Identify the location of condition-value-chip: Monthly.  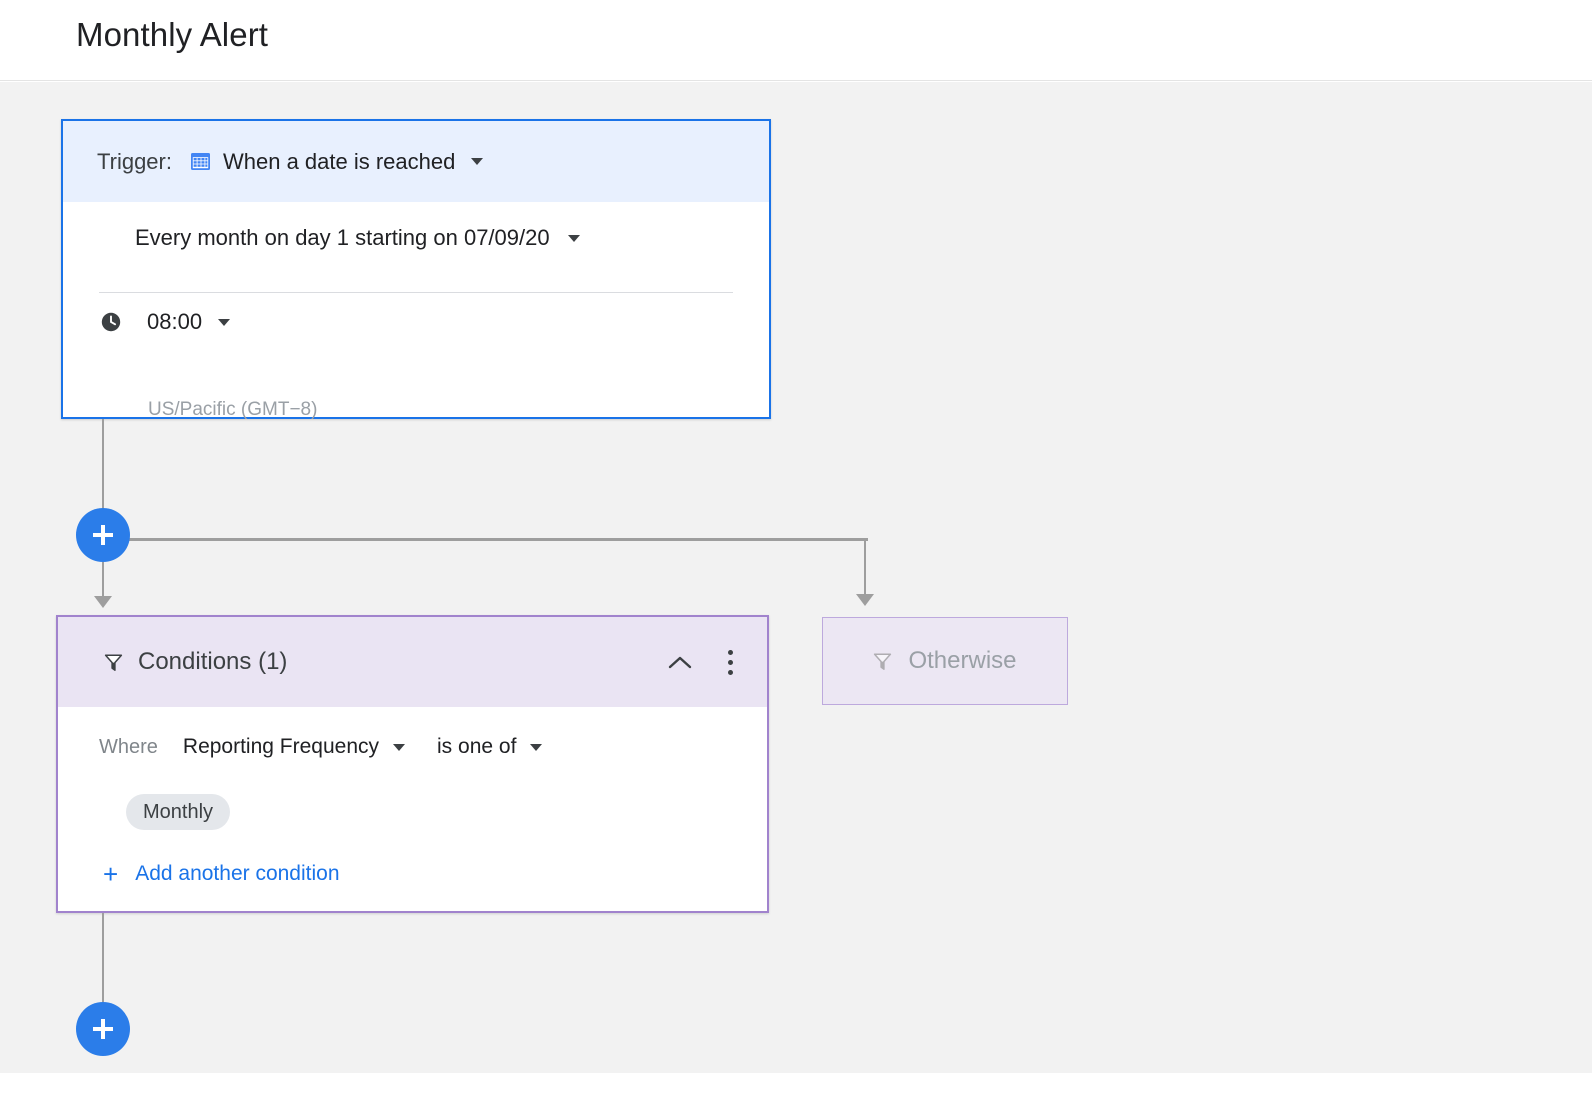
(178, 812).